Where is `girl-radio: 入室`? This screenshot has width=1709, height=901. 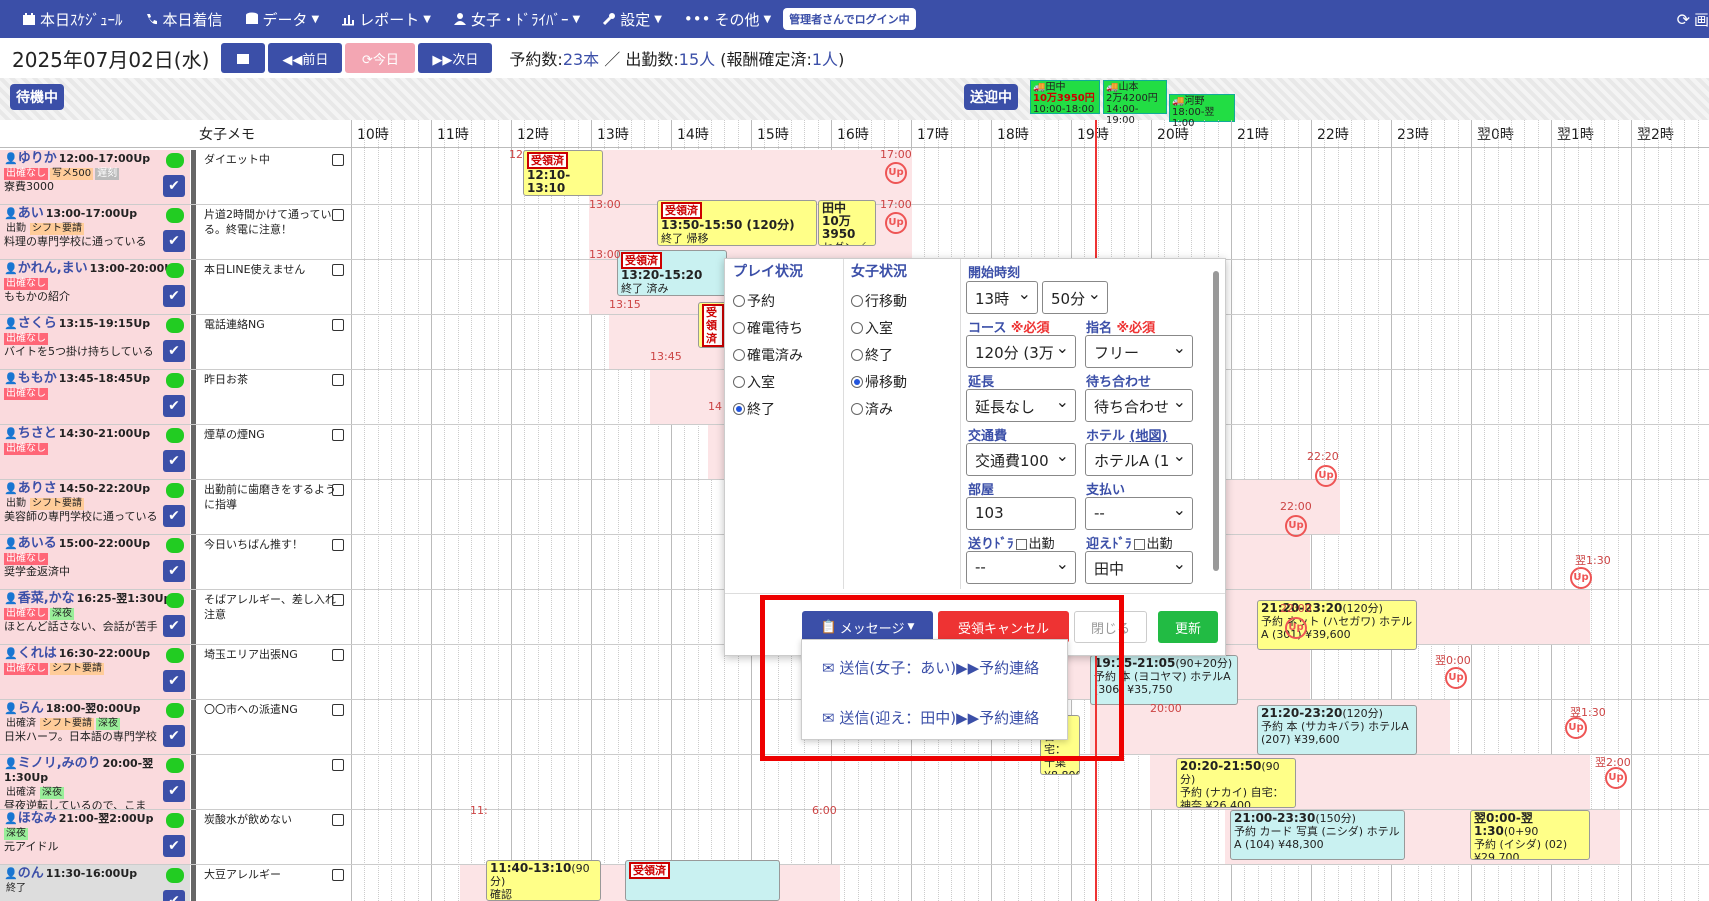
girl-radio: 入室 is located at coordinates (872, 328).